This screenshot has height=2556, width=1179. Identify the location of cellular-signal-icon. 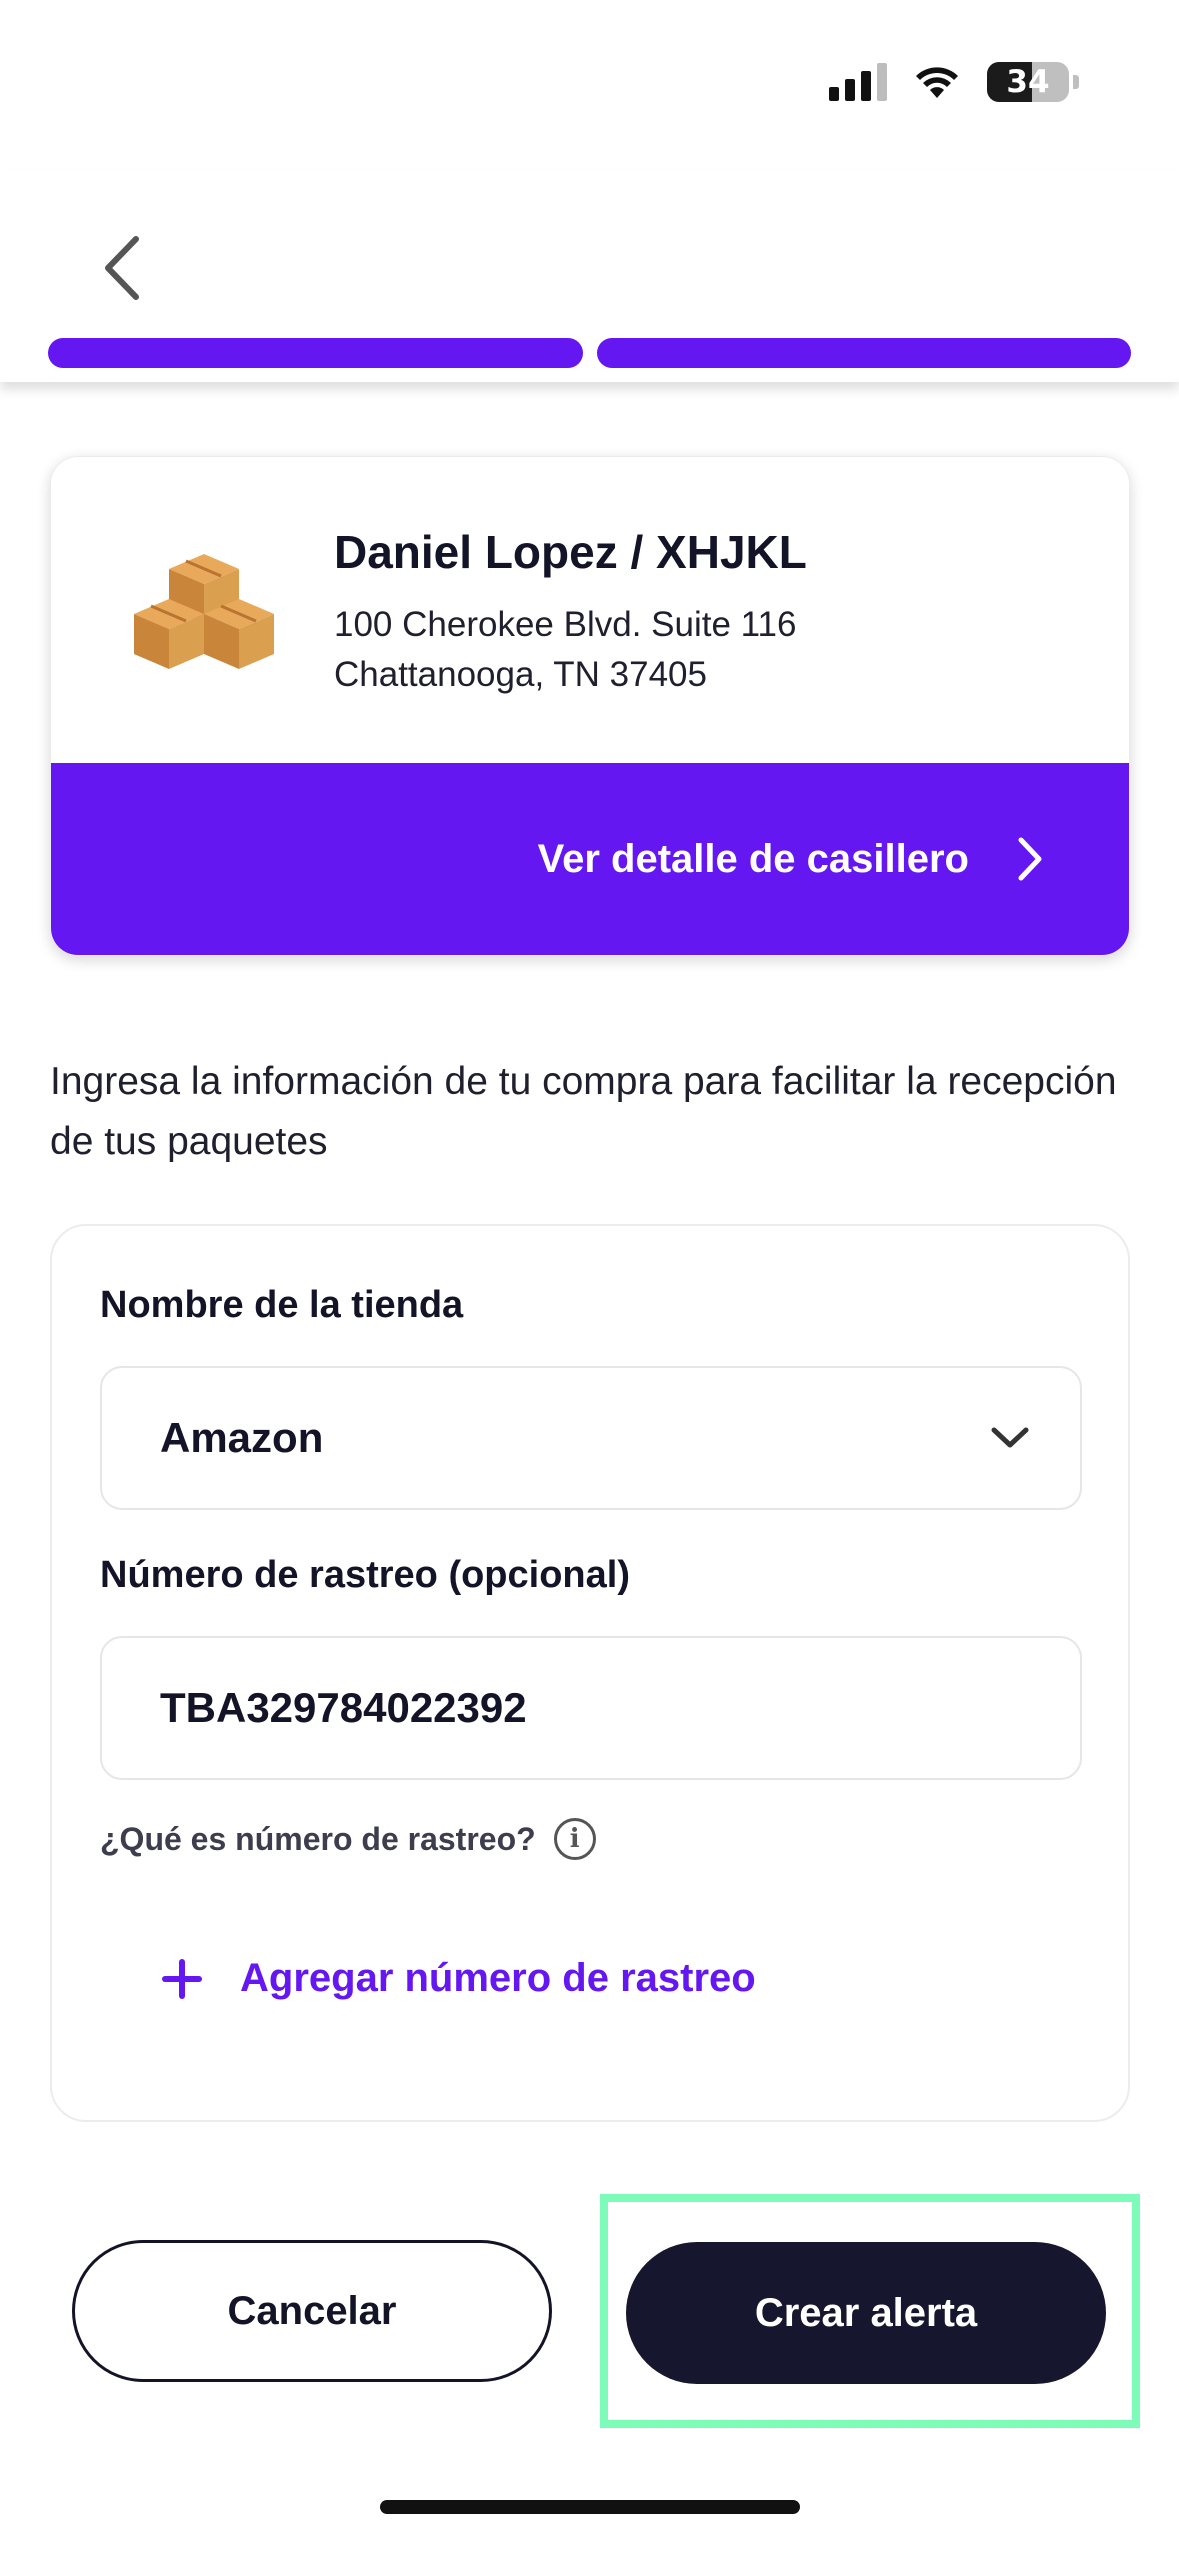
(858, 82).